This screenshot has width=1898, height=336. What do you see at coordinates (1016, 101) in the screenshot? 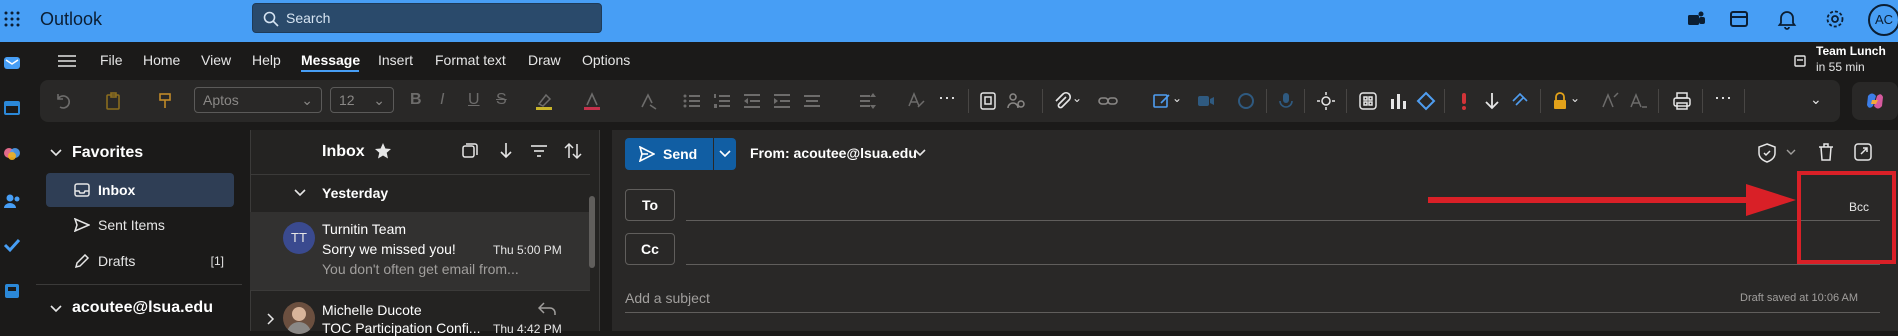
I see `insights-people-icon` at bounding box center [1016, 101].